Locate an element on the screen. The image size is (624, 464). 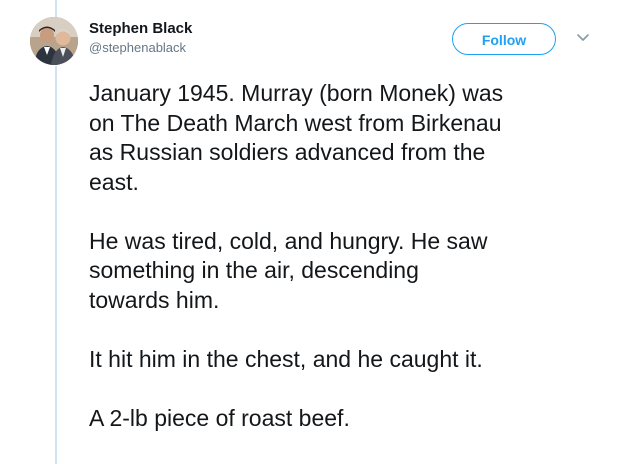
profile-photo-icon is located at coordinates (54, 41).